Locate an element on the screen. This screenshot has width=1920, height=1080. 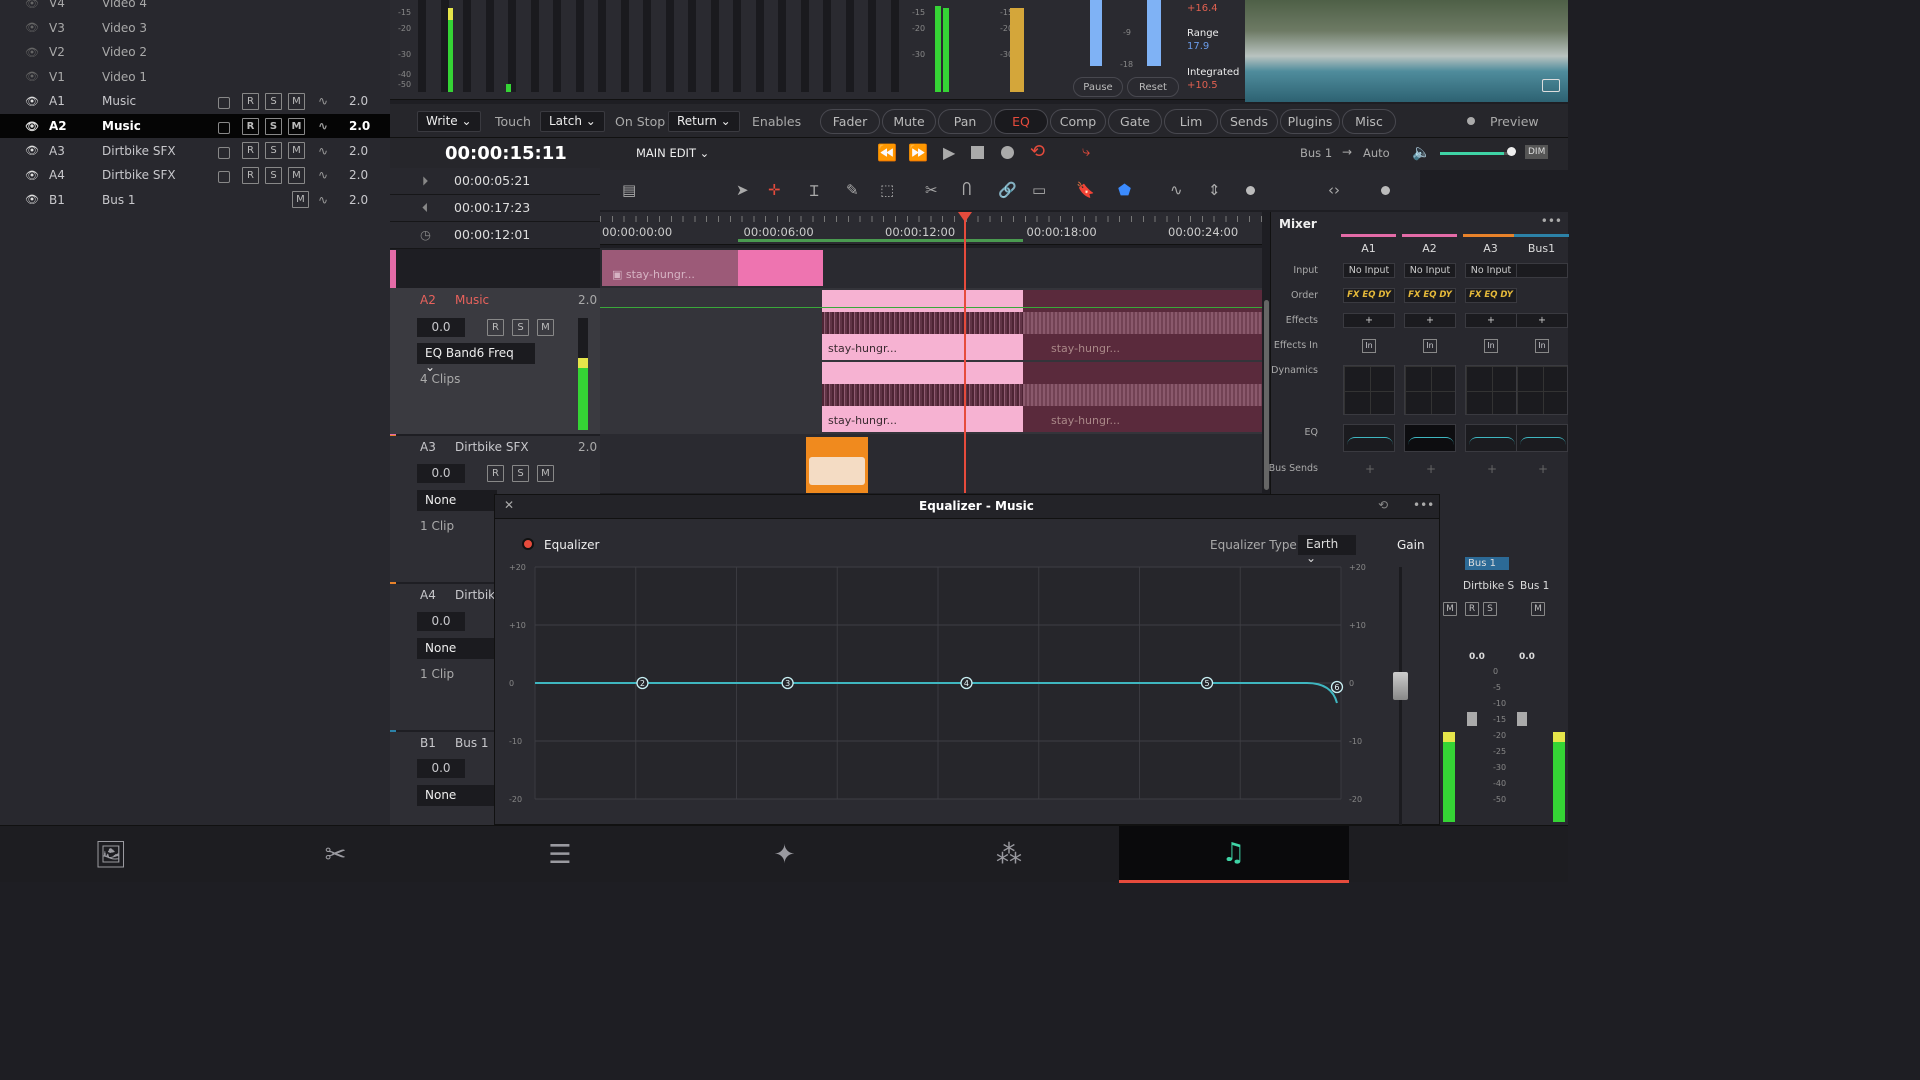
page-tab-edit: ☰ is located at coordinates (560, 854).